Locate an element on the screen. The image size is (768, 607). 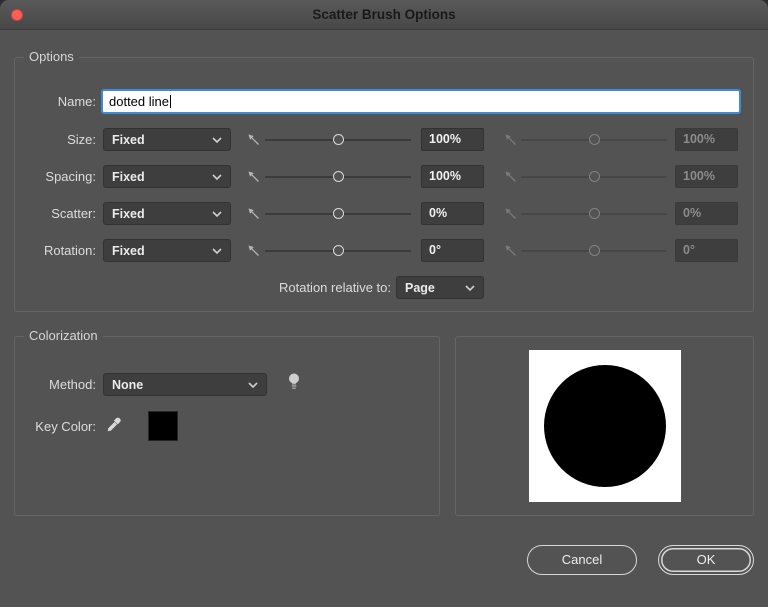
rotation-row: Rotation: Fixed 0° 0° is located at coordinates (384, 250).